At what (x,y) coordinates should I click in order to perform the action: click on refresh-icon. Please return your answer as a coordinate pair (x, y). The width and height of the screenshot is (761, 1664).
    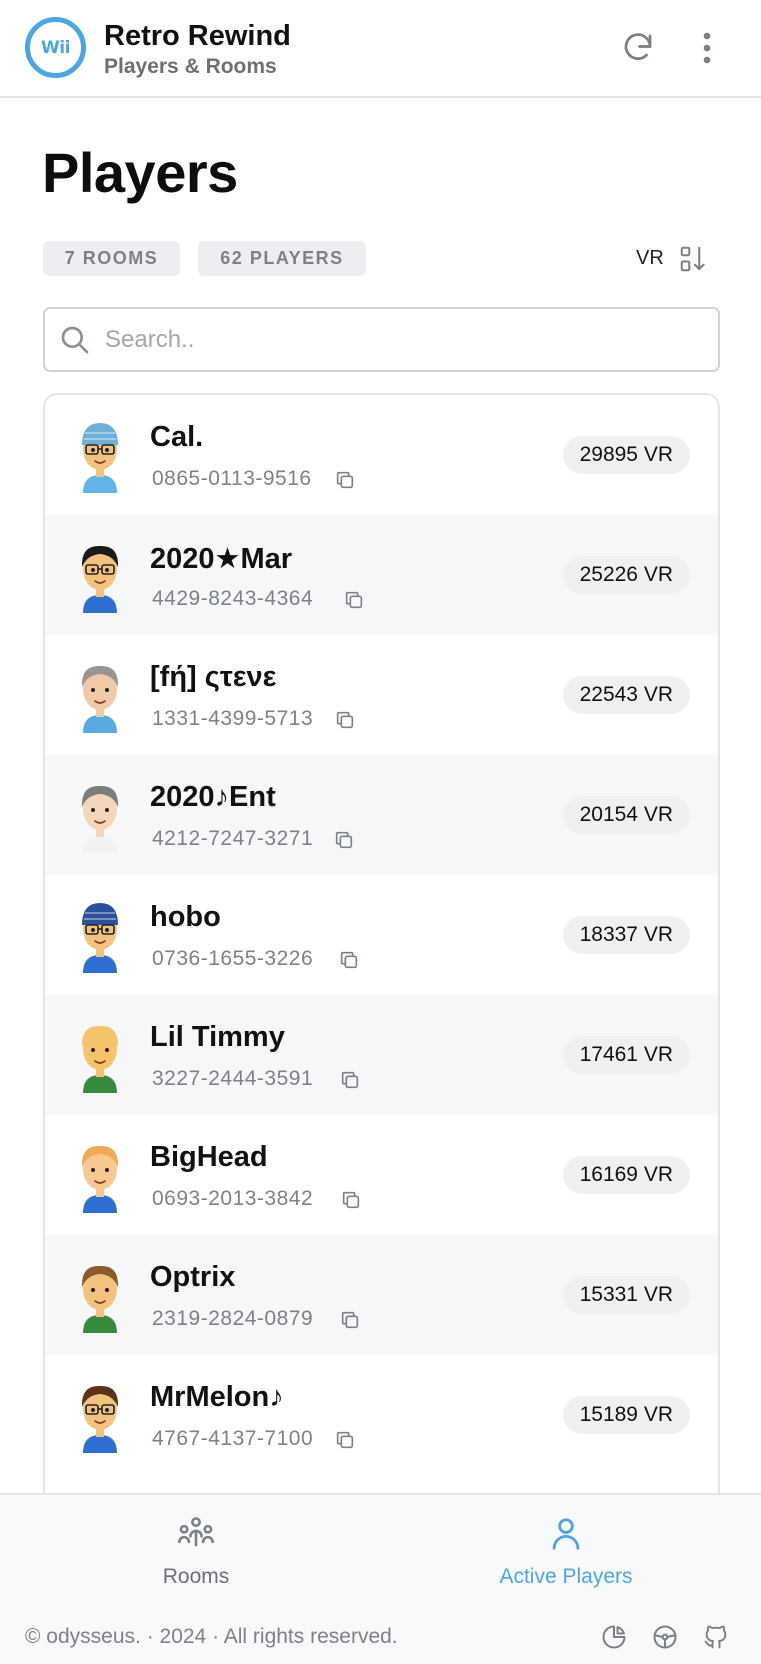
    Looking at the image, I should click on (638, 46).